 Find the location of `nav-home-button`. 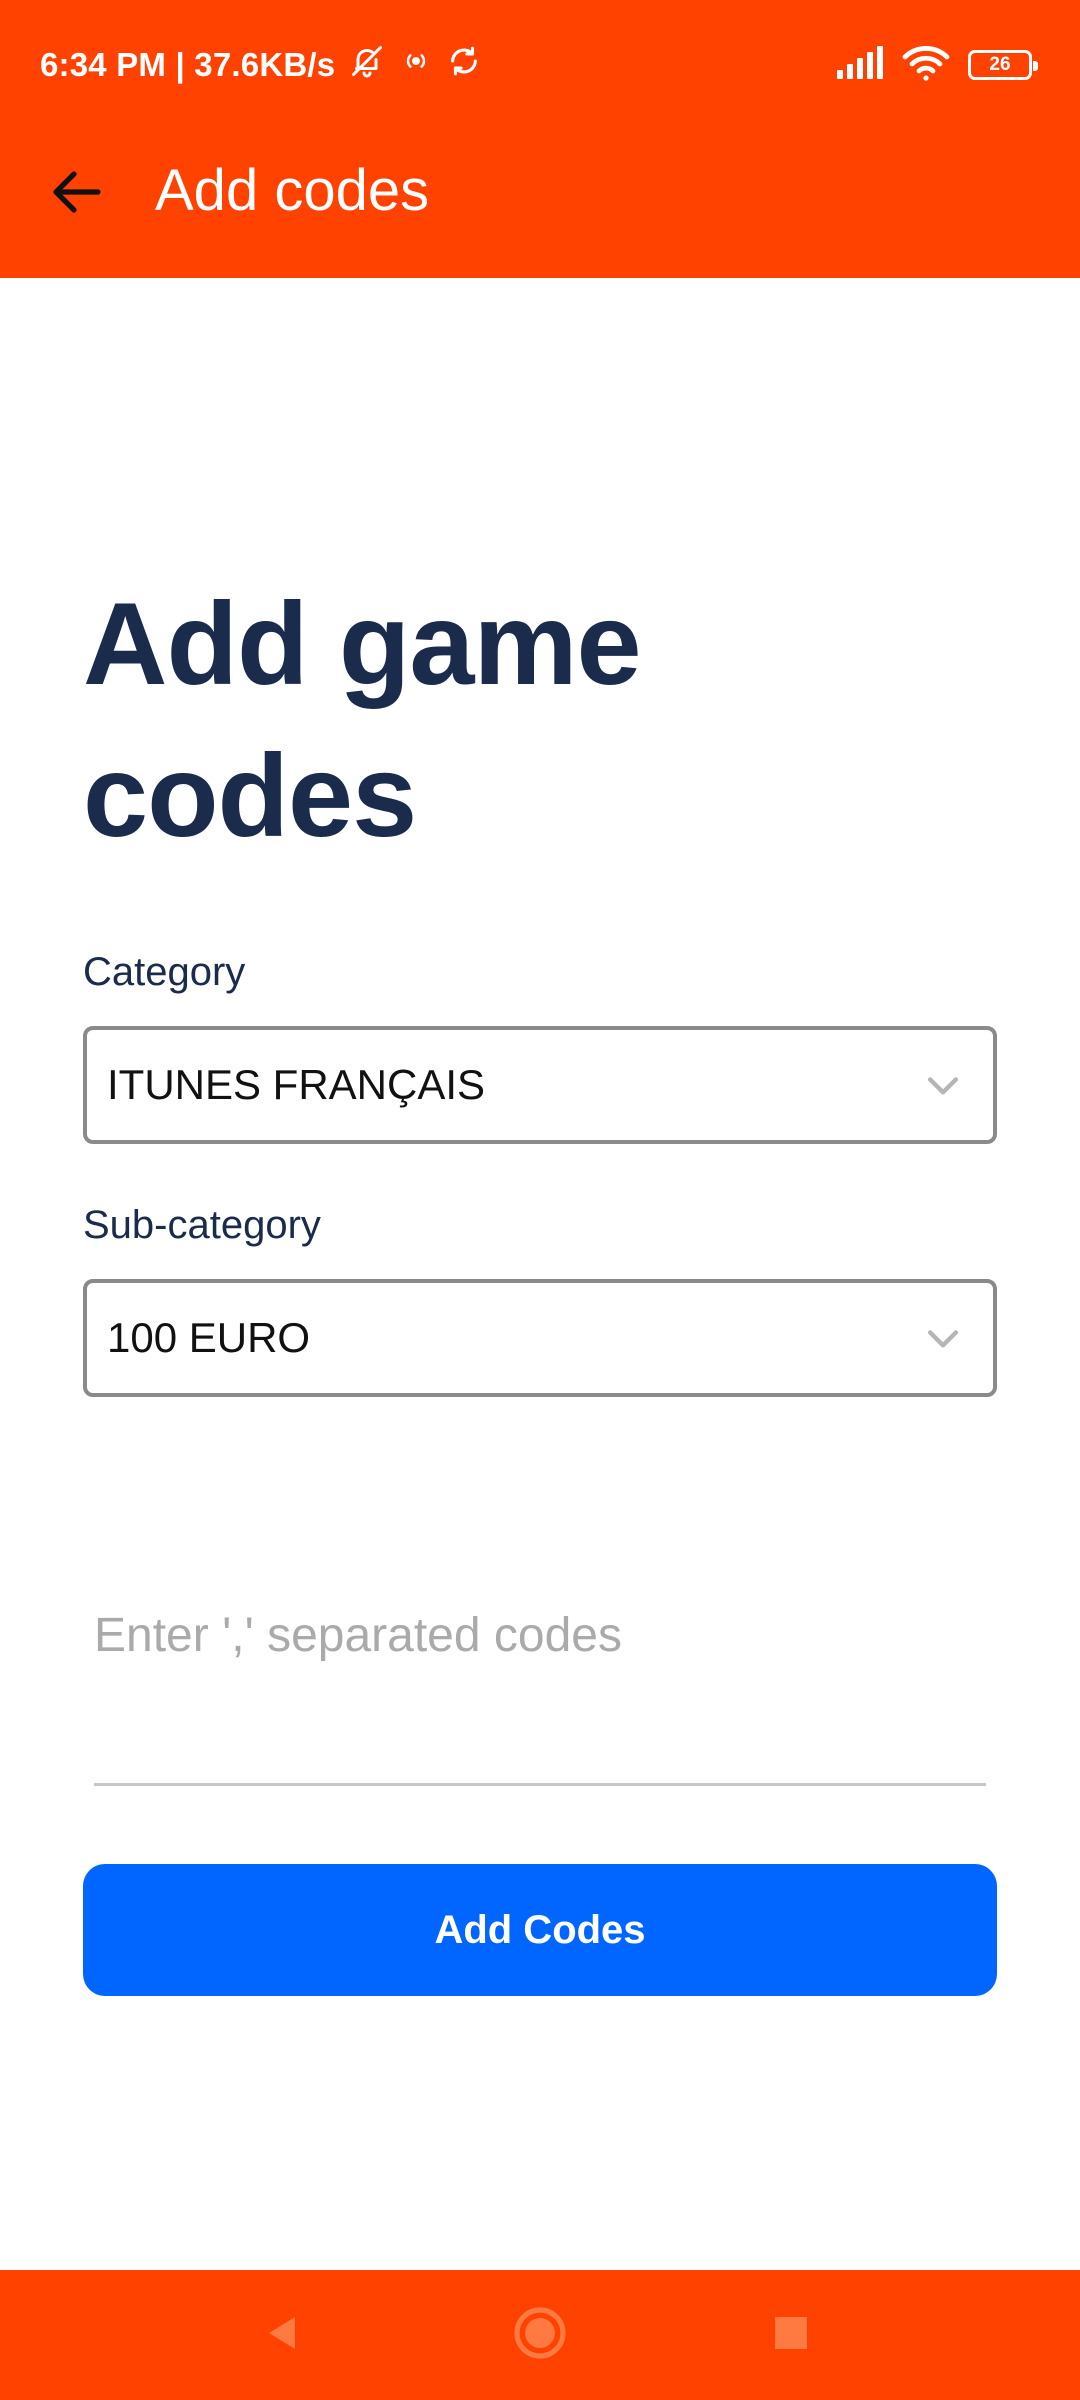

nav-home-button is located at coordinates (540, 2335).